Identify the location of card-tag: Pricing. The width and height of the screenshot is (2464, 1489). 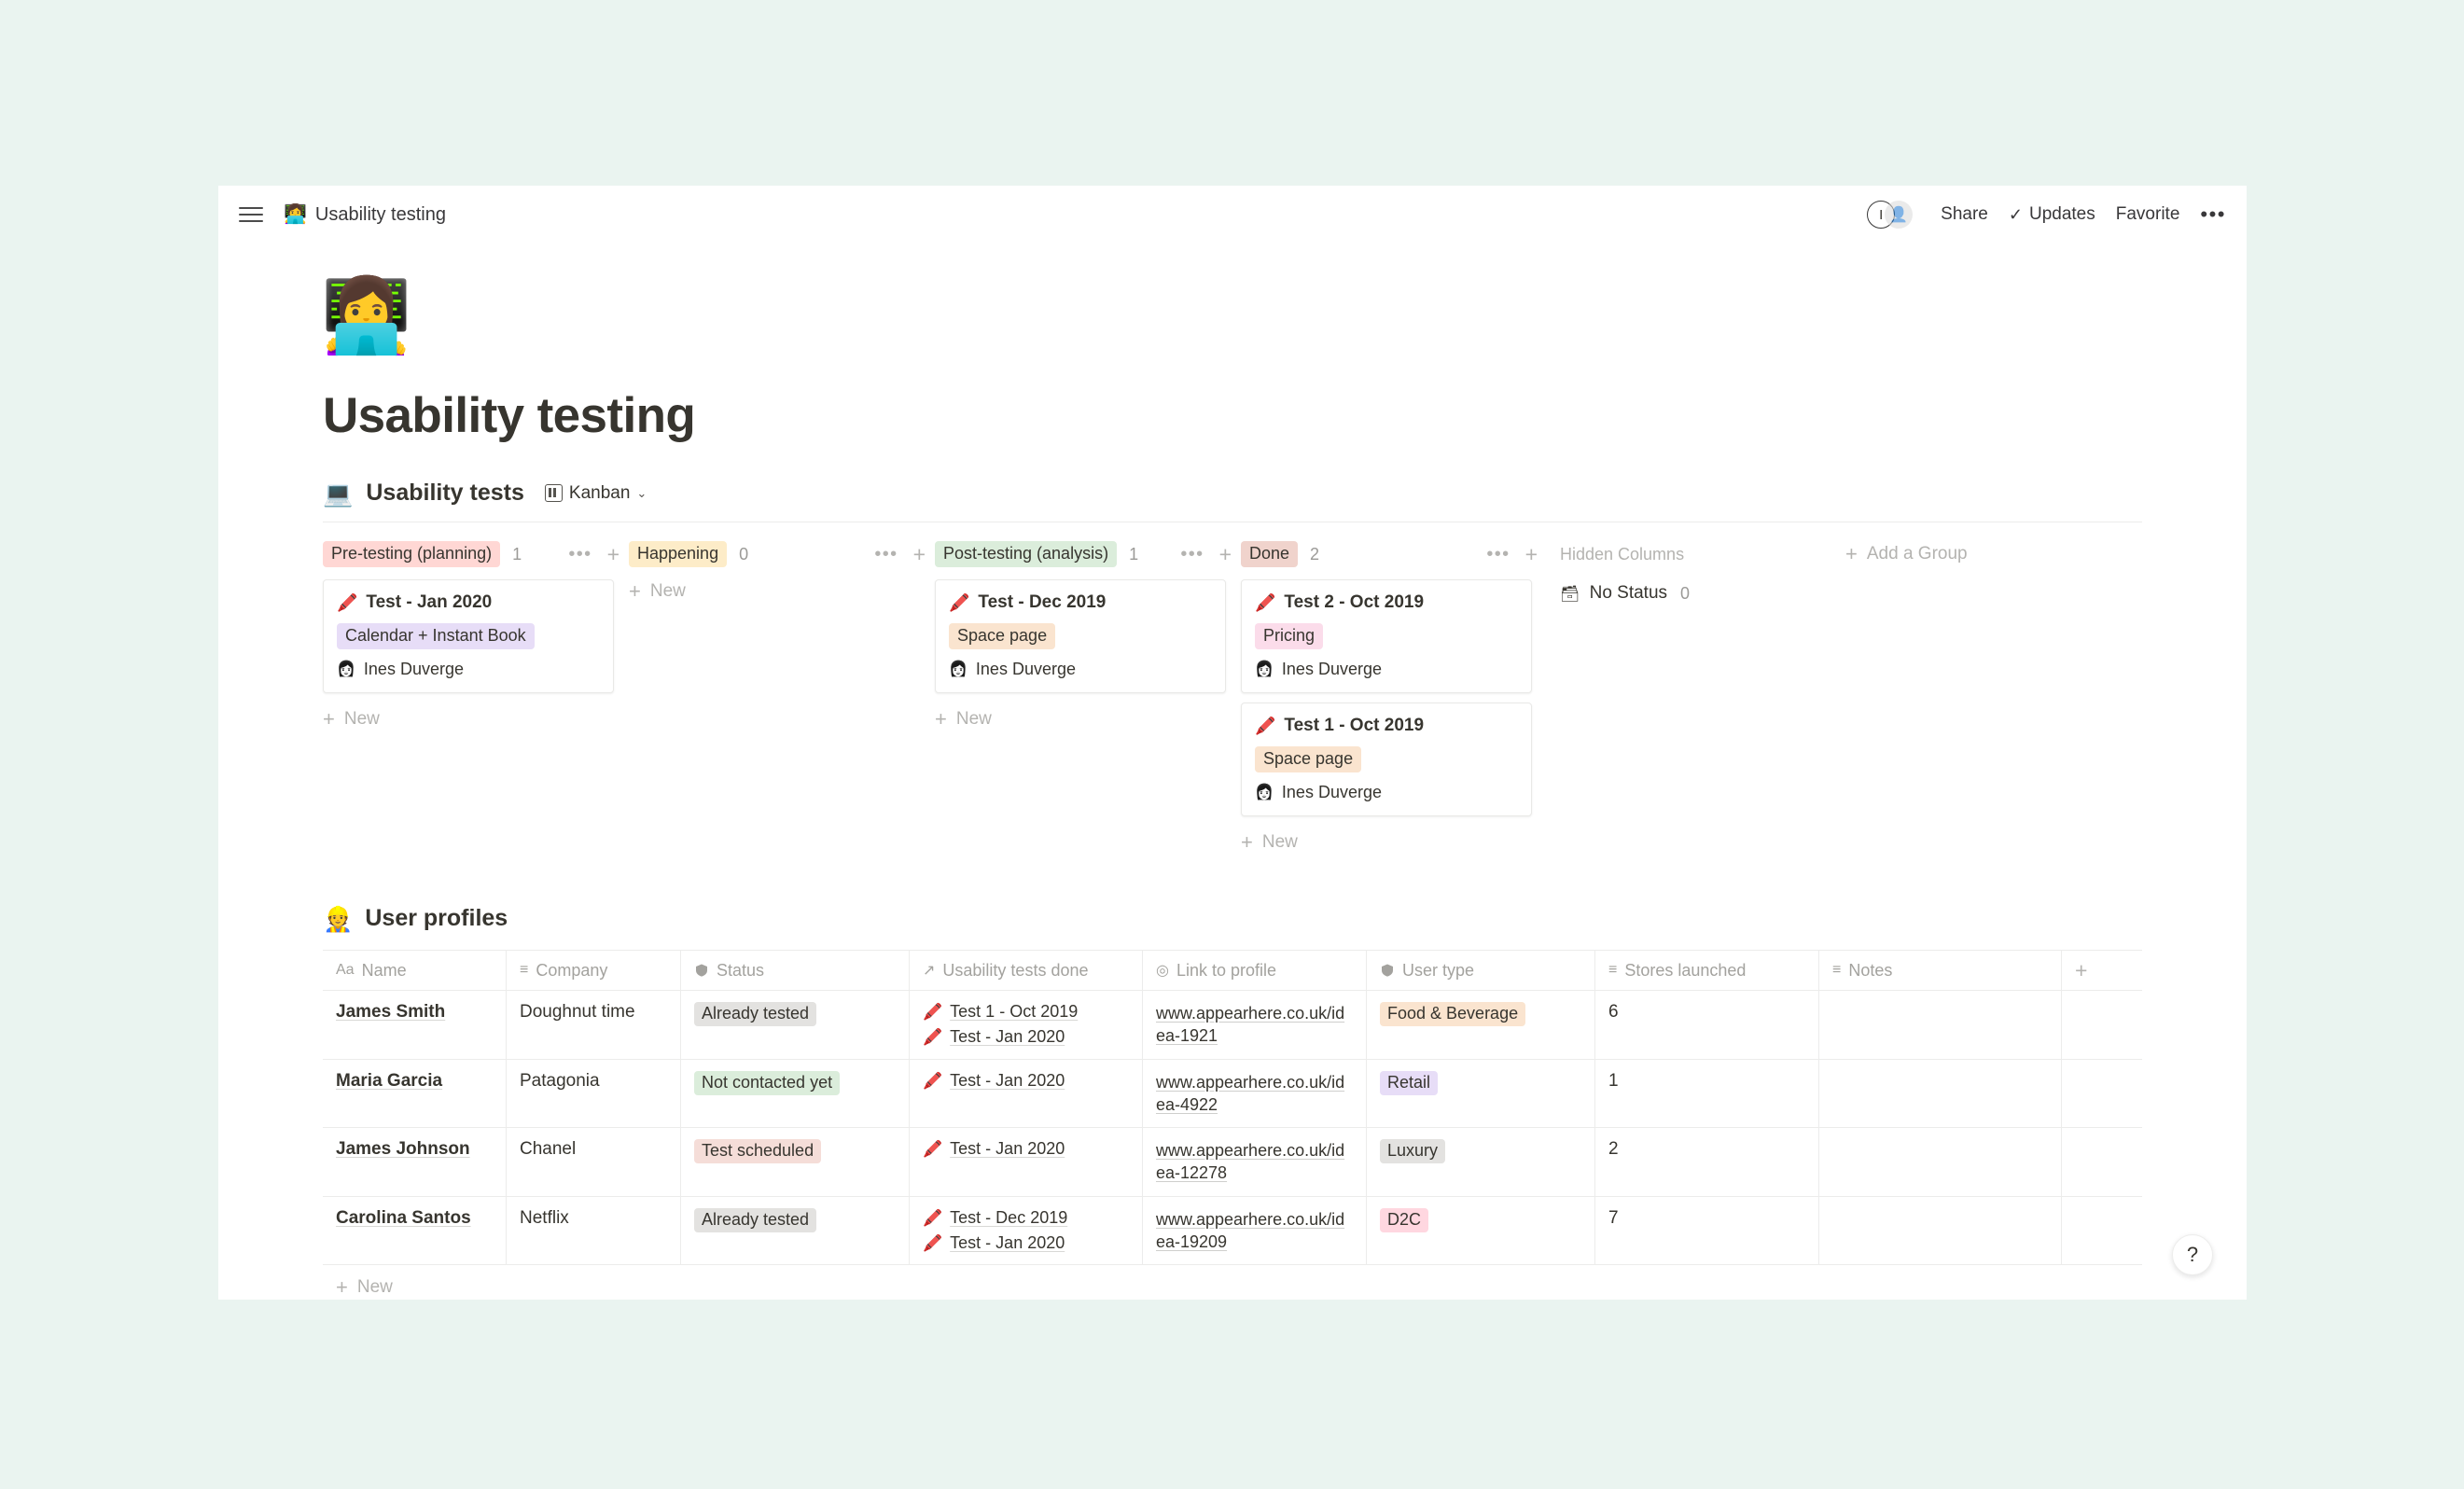
(1289, 636).